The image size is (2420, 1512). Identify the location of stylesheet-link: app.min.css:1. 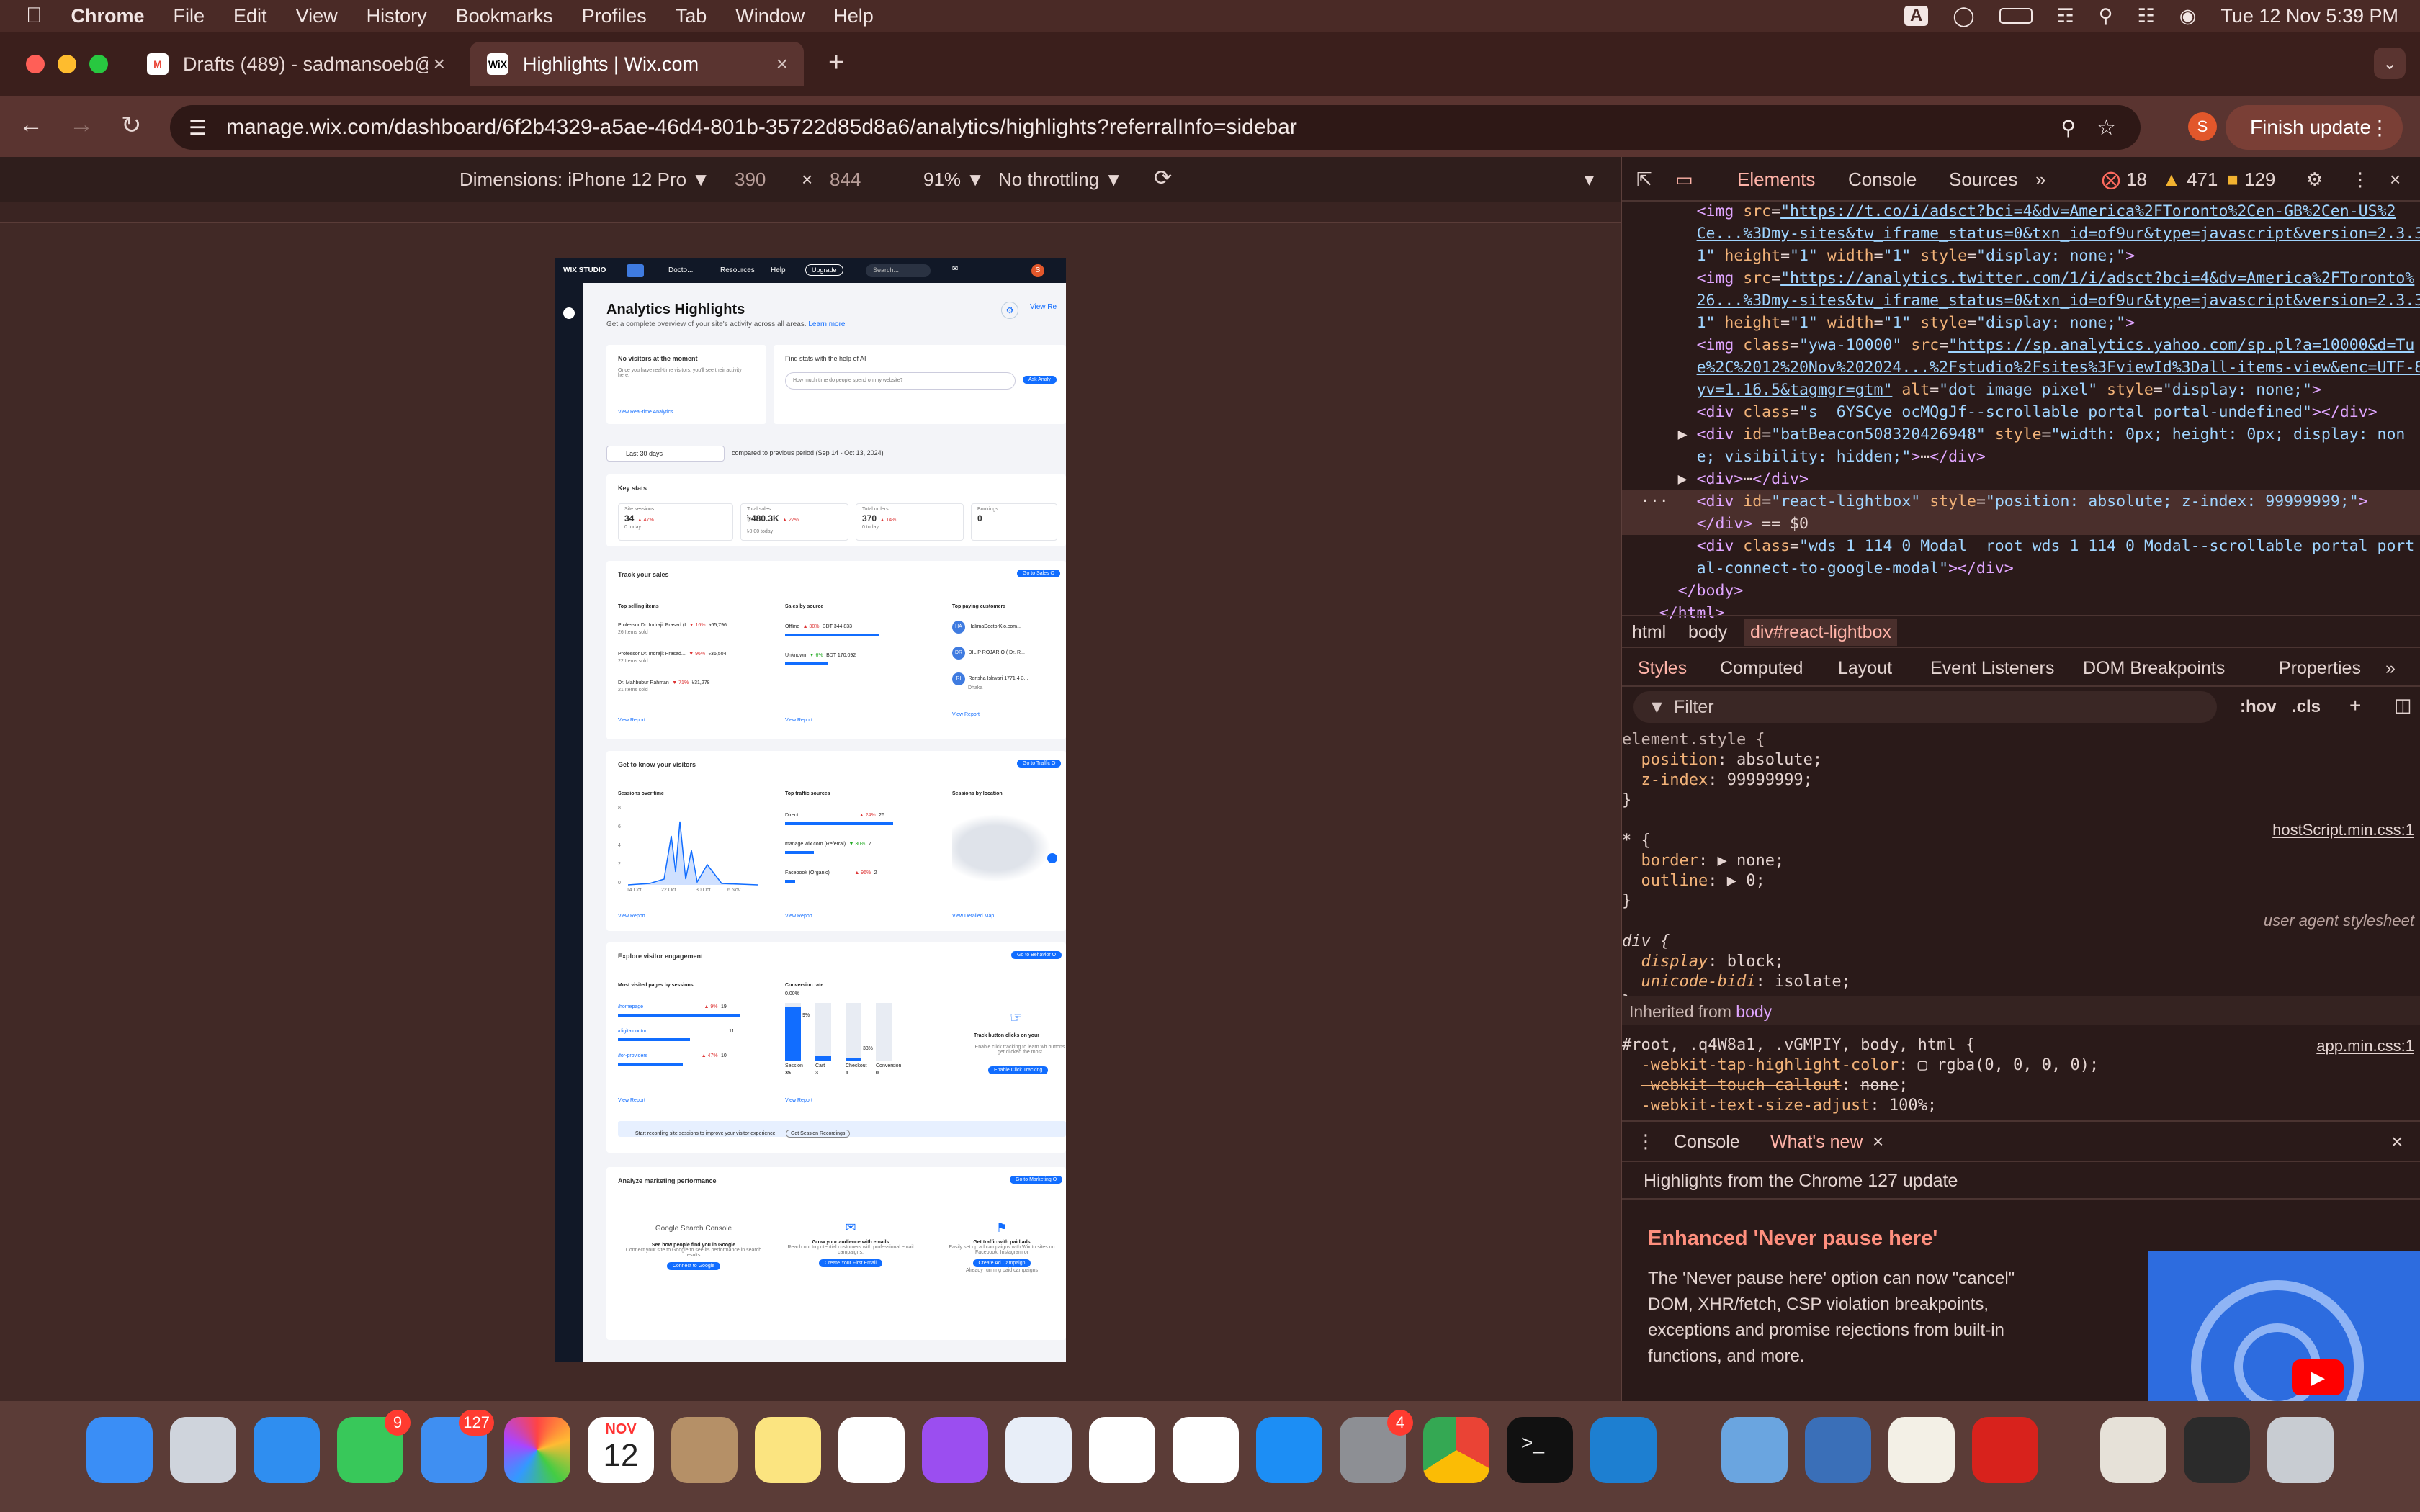
(2365, 1046).